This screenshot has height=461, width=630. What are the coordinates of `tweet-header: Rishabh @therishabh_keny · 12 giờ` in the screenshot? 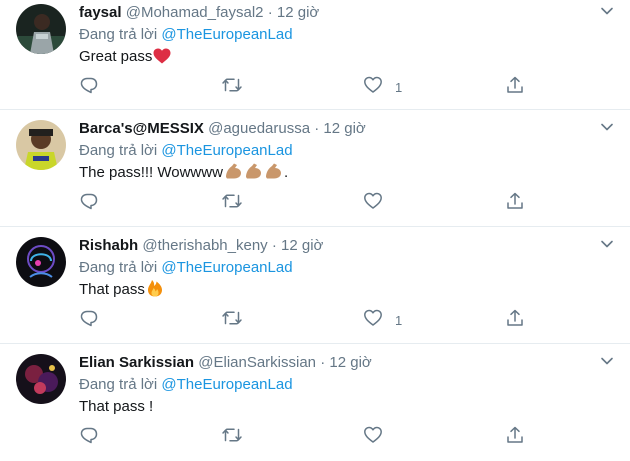 It's located at (344, 246).